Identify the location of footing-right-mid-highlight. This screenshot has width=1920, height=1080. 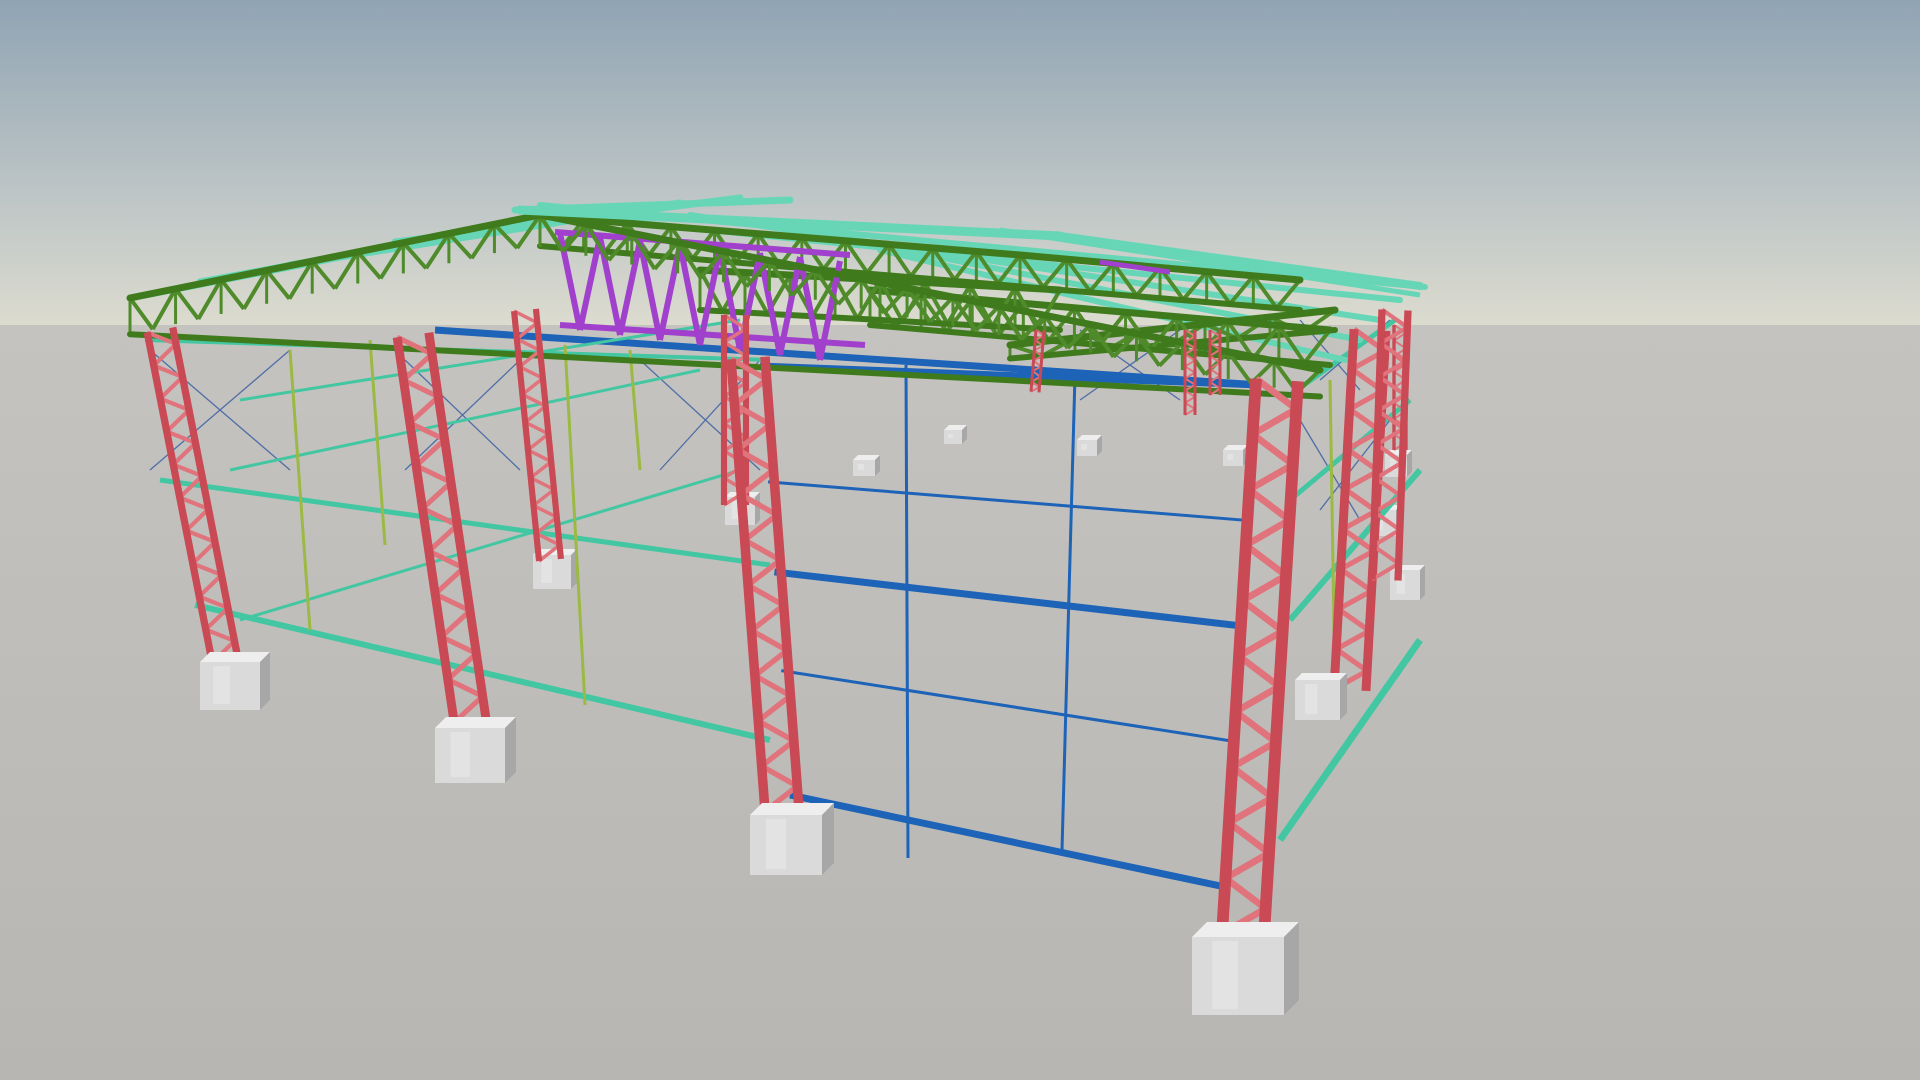
(1311, 699).